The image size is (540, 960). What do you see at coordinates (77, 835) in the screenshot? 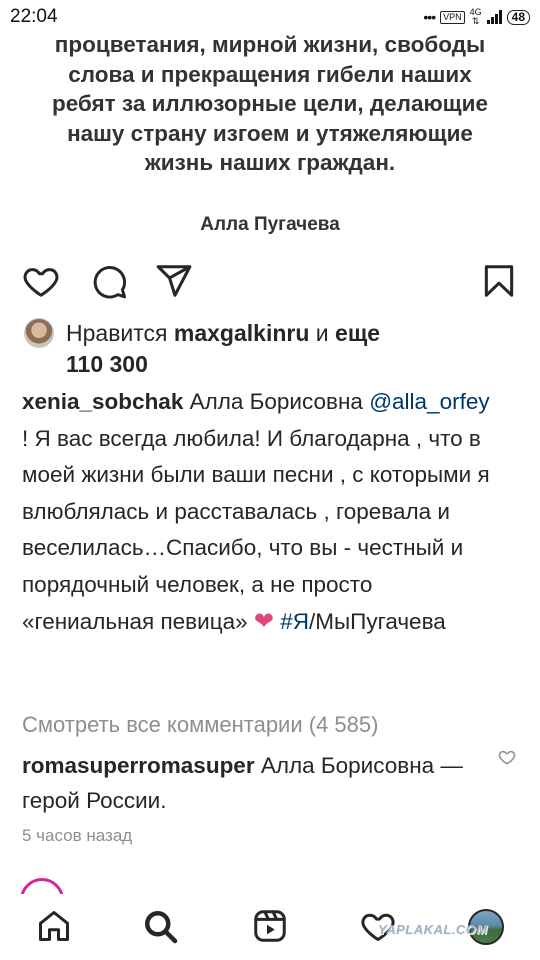
I see `post-timestamp: 5 часов назад` at bounding box center [77, 835].